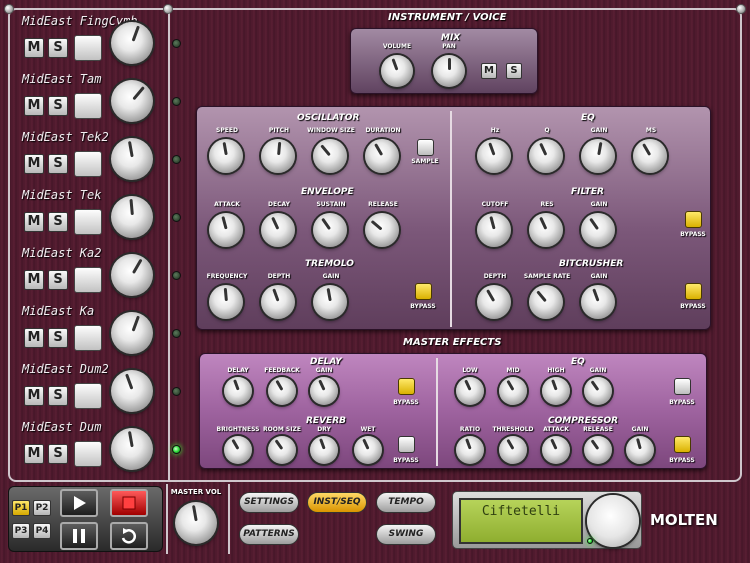 The image size is (750, 563). Describe the element at coordinates (238, 391) in the screenshot. I see `delay-knob` at that location.